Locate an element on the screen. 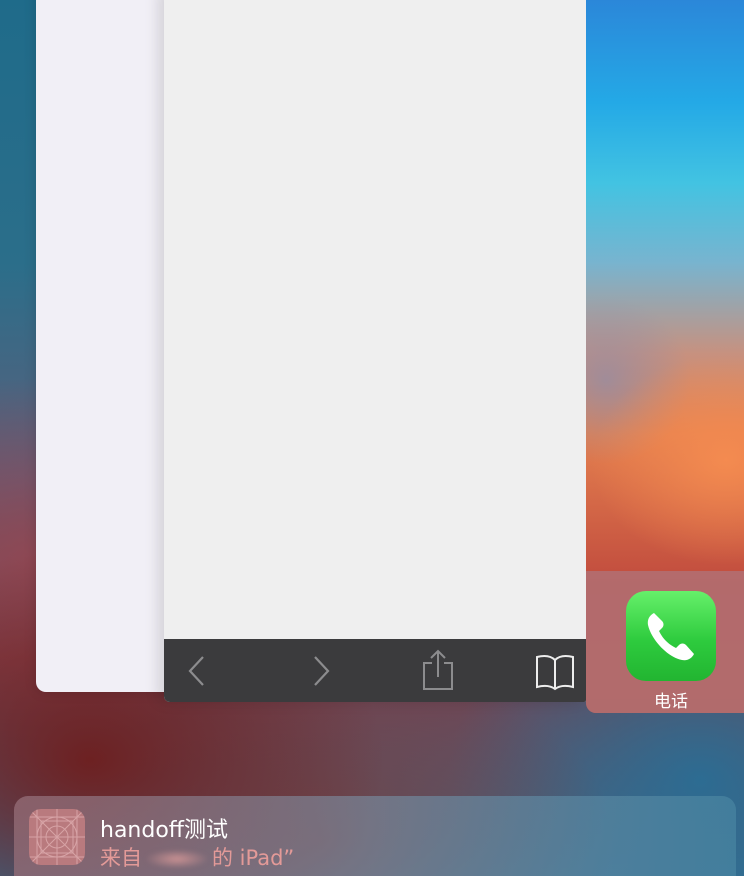 This screenshot has width=744, height=876. redacted-device-owner is located at coordinates (177, 859).